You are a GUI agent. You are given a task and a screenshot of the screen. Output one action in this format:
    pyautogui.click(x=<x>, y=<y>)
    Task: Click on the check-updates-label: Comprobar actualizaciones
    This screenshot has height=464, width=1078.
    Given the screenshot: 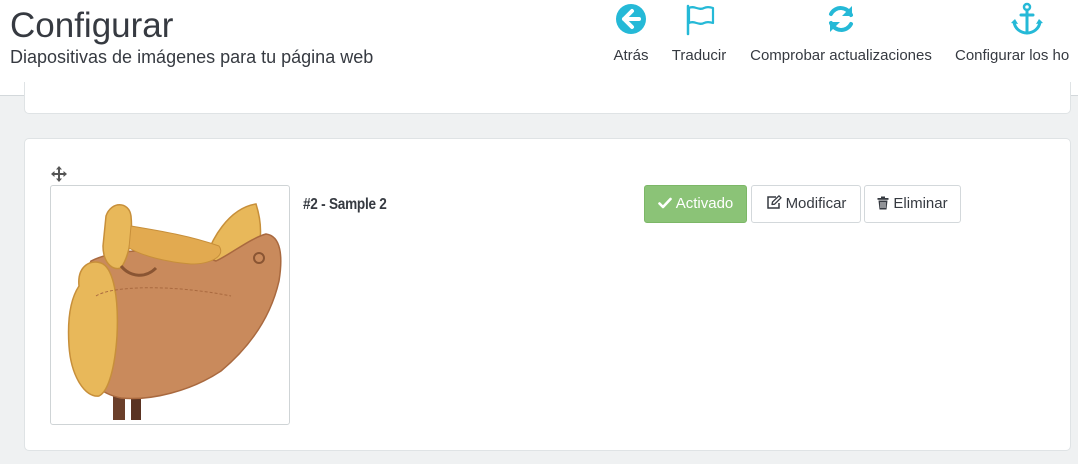 What is the action you would take?
    pyautogui.click(x=841, y=55)
    